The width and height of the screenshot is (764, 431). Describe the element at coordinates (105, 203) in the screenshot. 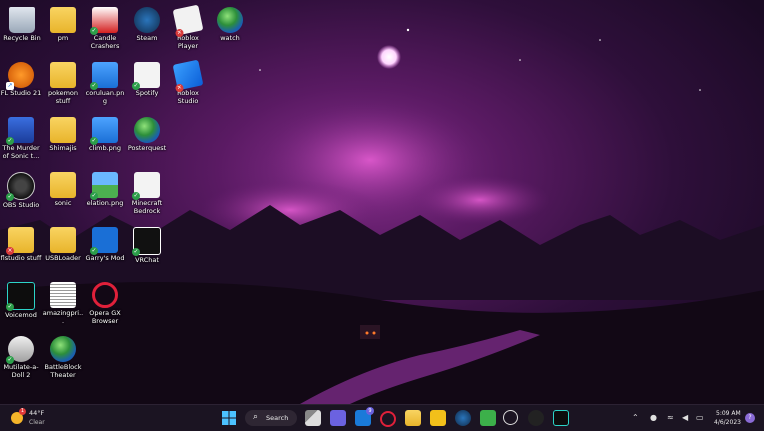

I see `desktop-icon-label: elation.png` at that location.